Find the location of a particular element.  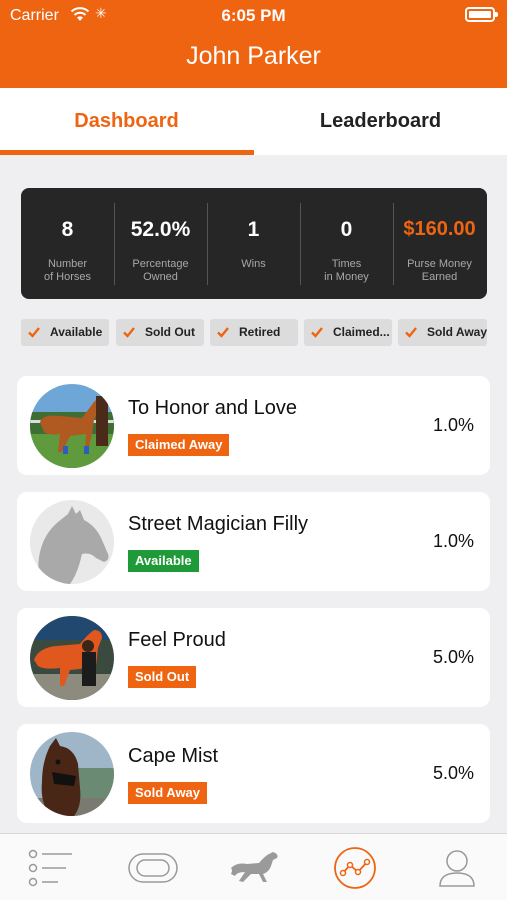

tab-horses is located at coordinates (253, 867).